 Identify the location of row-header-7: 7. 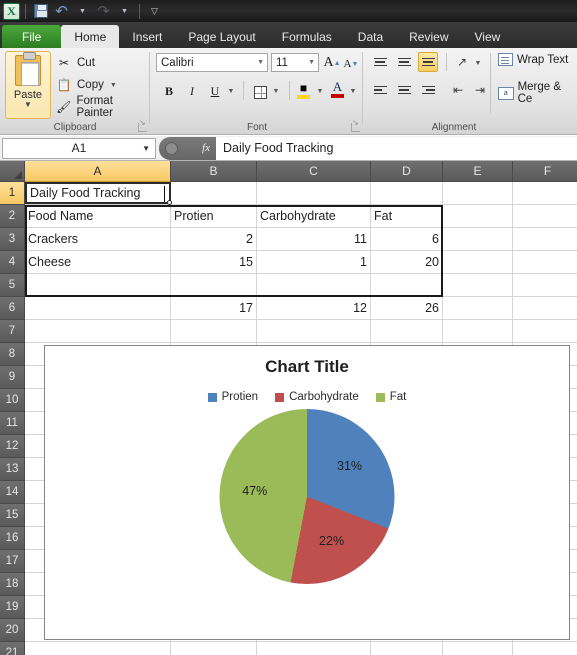
(12, 331).